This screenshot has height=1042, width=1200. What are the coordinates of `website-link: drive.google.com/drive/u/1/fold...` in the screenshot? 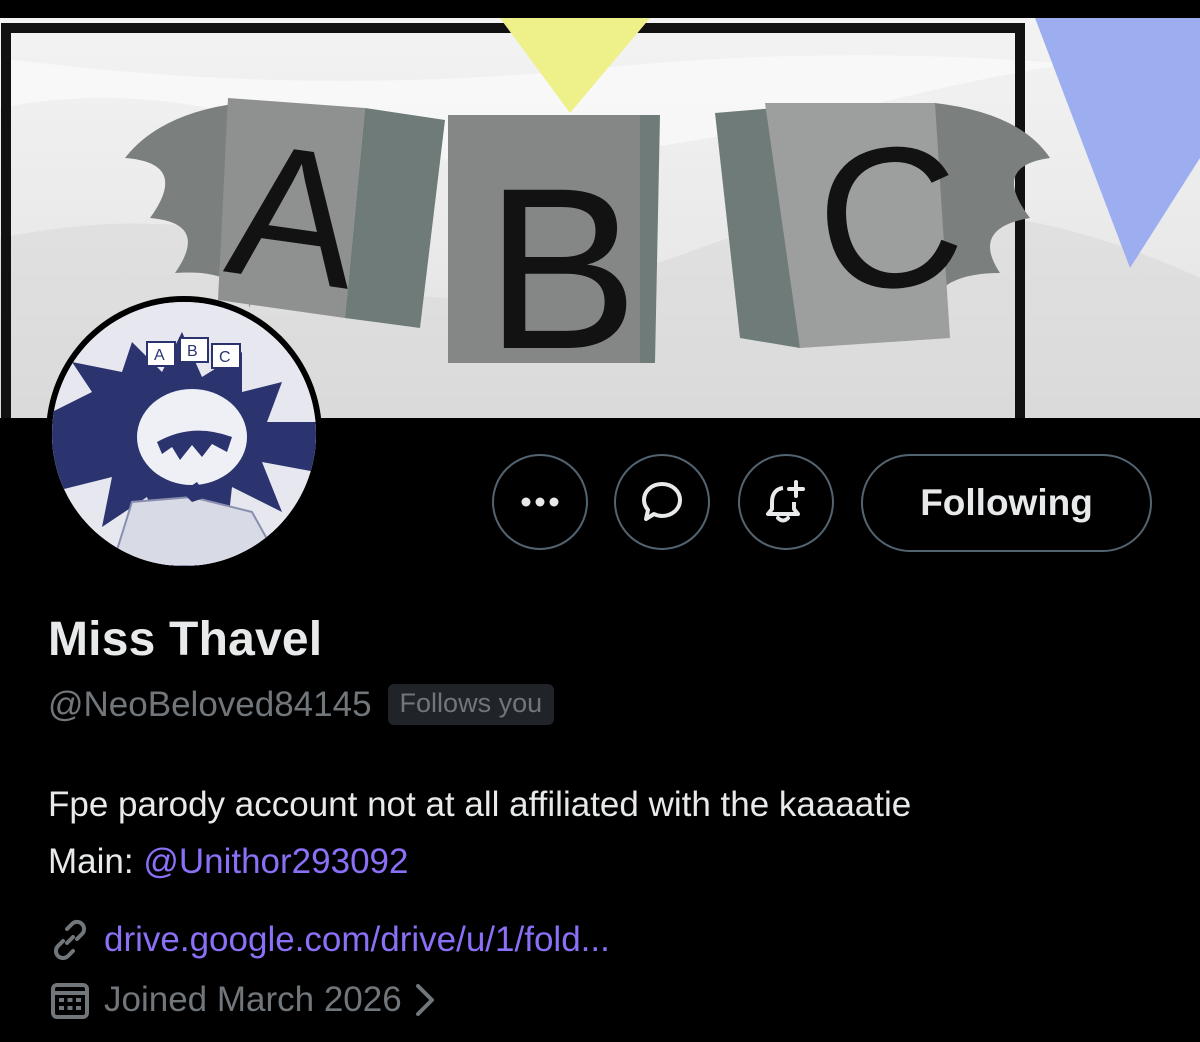 It's located at (357, 940).